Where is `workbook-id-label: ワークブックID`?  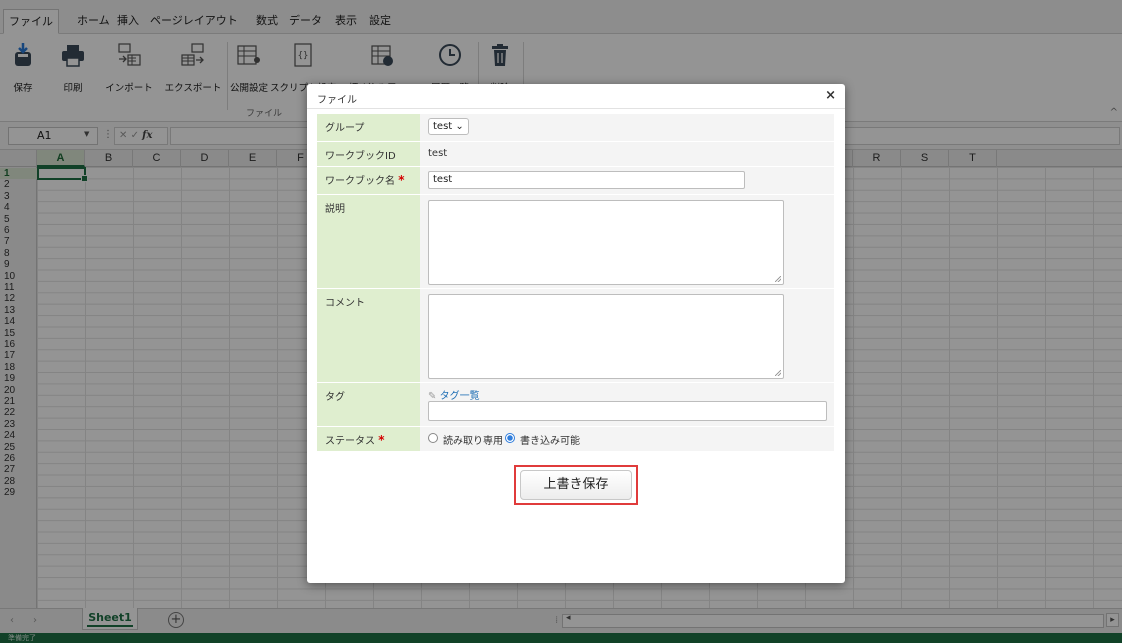 workbook-id-label: ワークブックID is located at coordinates (368, 154).